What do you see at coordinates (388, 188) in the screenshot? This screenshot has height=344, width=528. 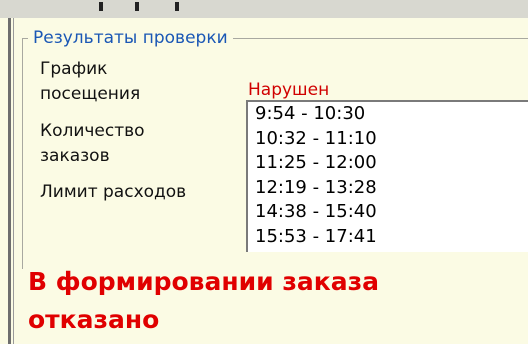 I see `list-item: 12:19 - 13:28` at bounding box center [388, 188].